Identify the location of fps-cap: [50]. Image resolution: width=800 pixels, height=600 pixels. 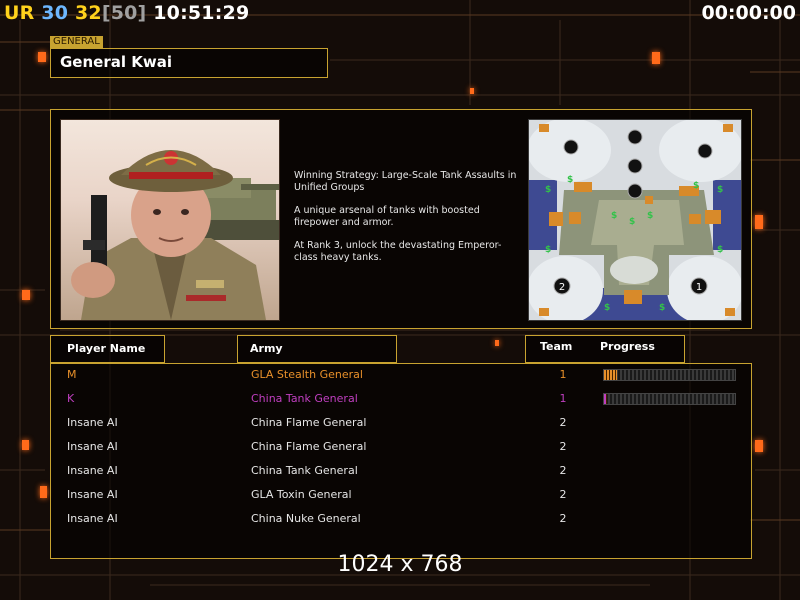
(124, 13).